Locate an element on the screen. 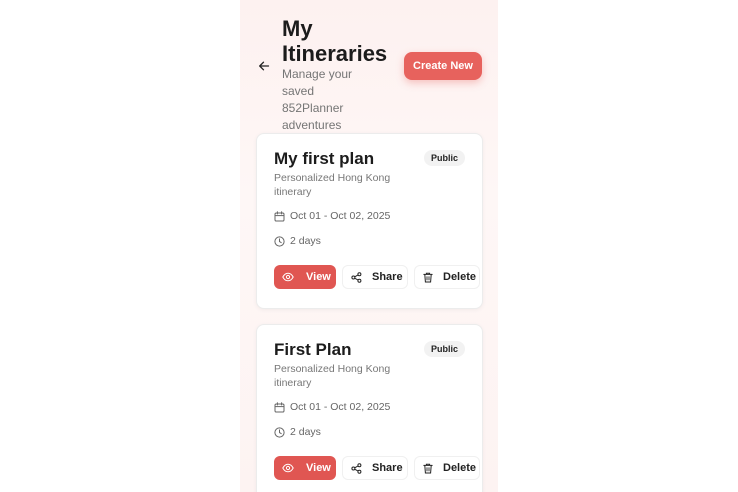 The image size is (738, 492). itinerary-title: First Plan is located at coordinates (313, 349).